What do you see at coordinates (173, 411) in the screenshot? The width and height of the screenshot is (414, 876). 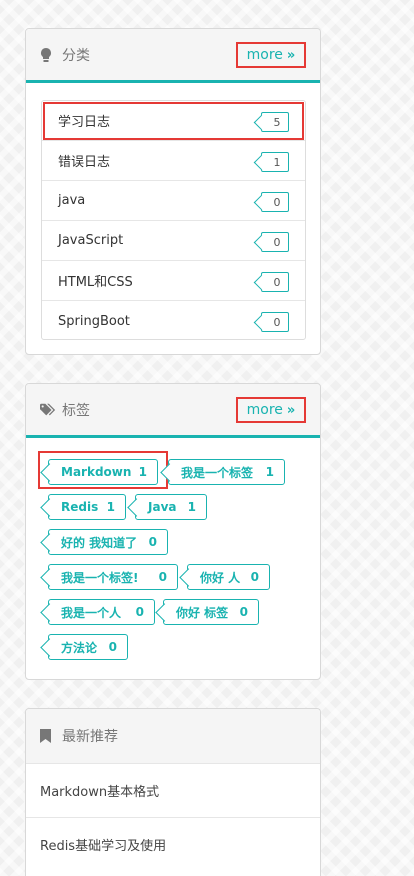 I see `tags-header: 标签 more »` at bounding box center [173, 411].